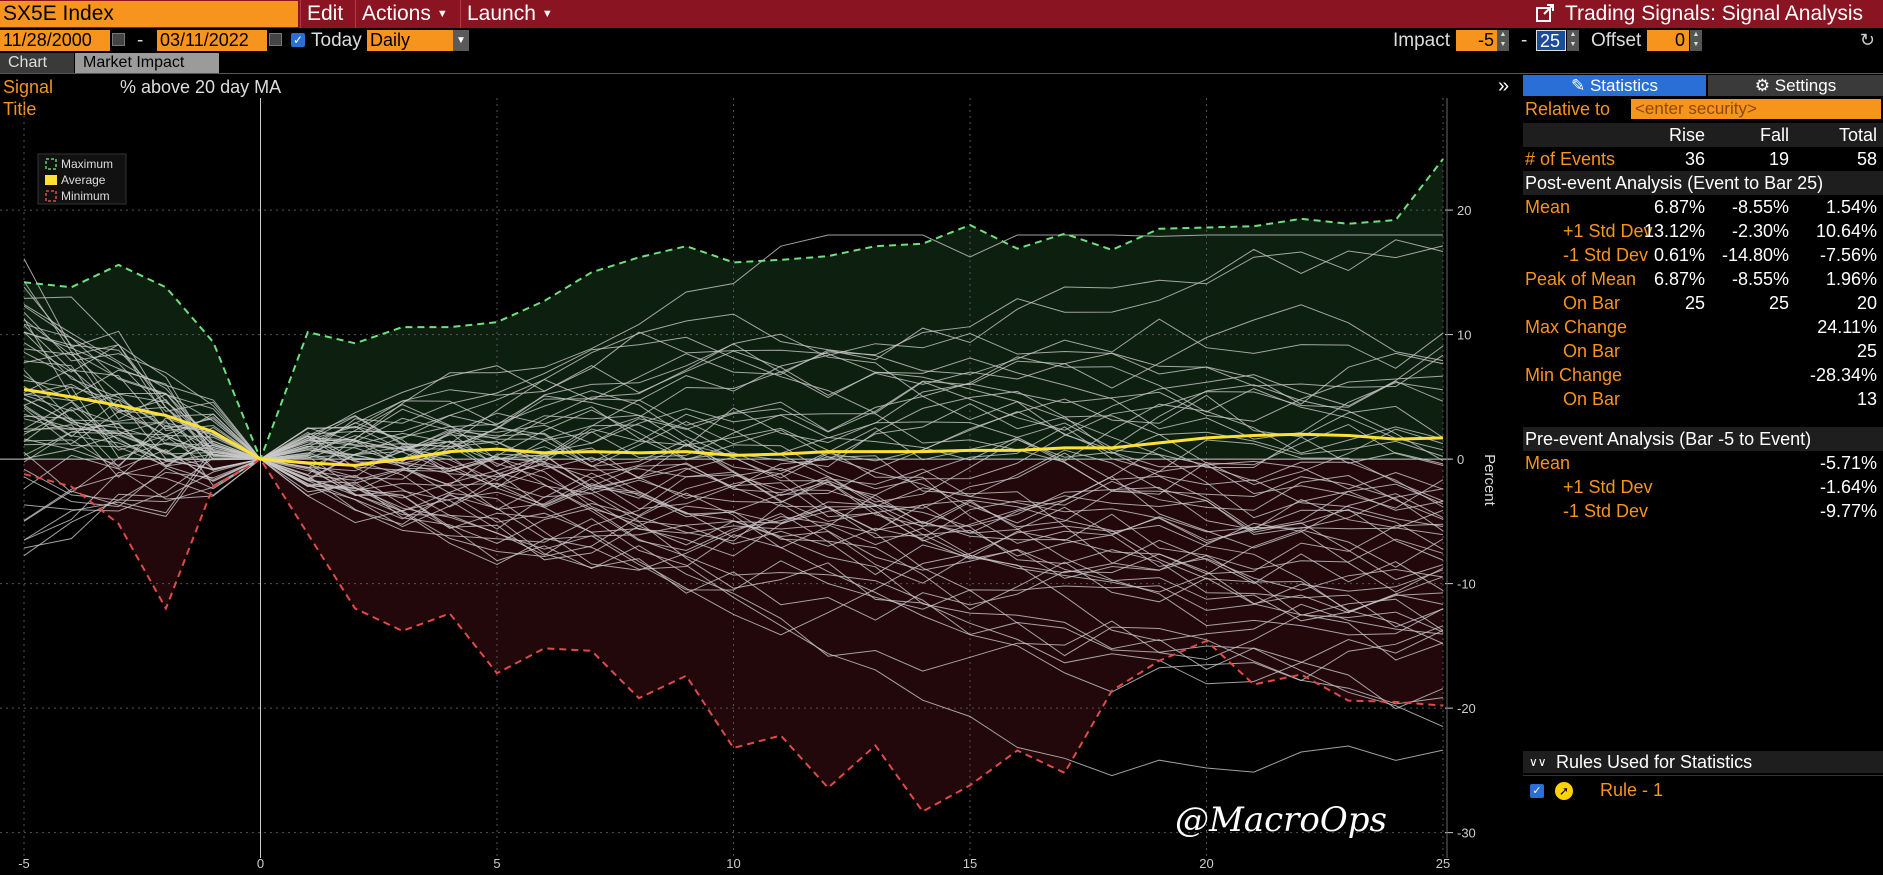 The height and width of the screenshot is (875, 1883). I want to click on panel-tabs: ✎ Statistics ⚙ Settings, so click(1703, 85).